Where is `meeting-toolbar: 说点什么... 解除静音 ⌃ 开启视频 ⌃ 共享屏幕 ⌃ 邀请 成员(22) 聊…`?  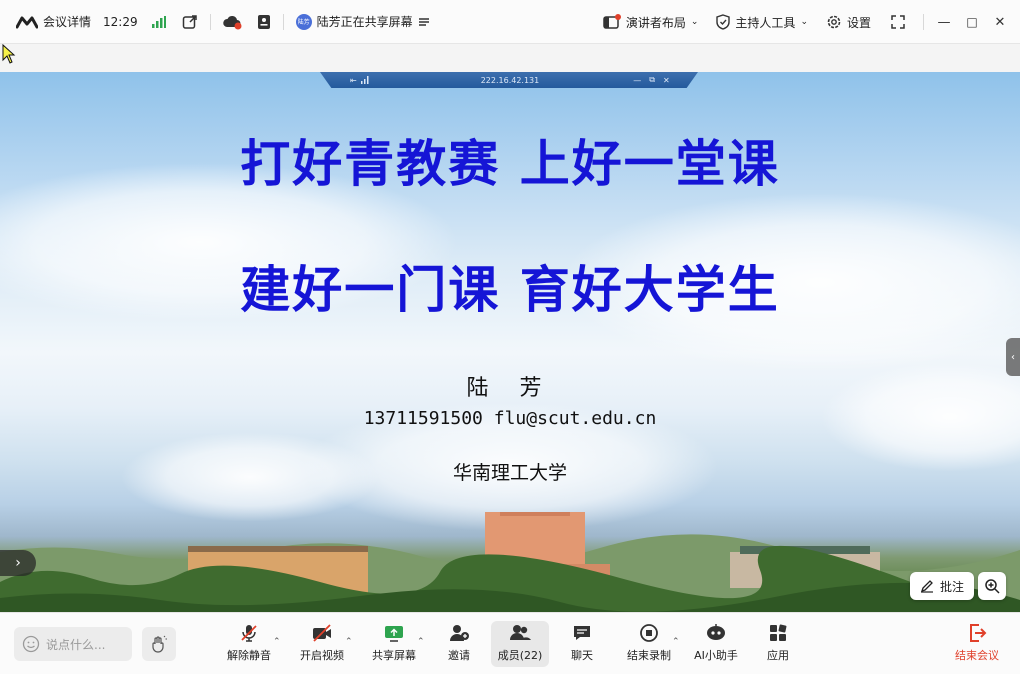
meeting-toolbar: 说点什么... 解除静音 ⌃ 开启视频 ⌃ 共享屏幕 ⌃ 邀请 成员(22) 聊… is located at coordinates (510, 643).